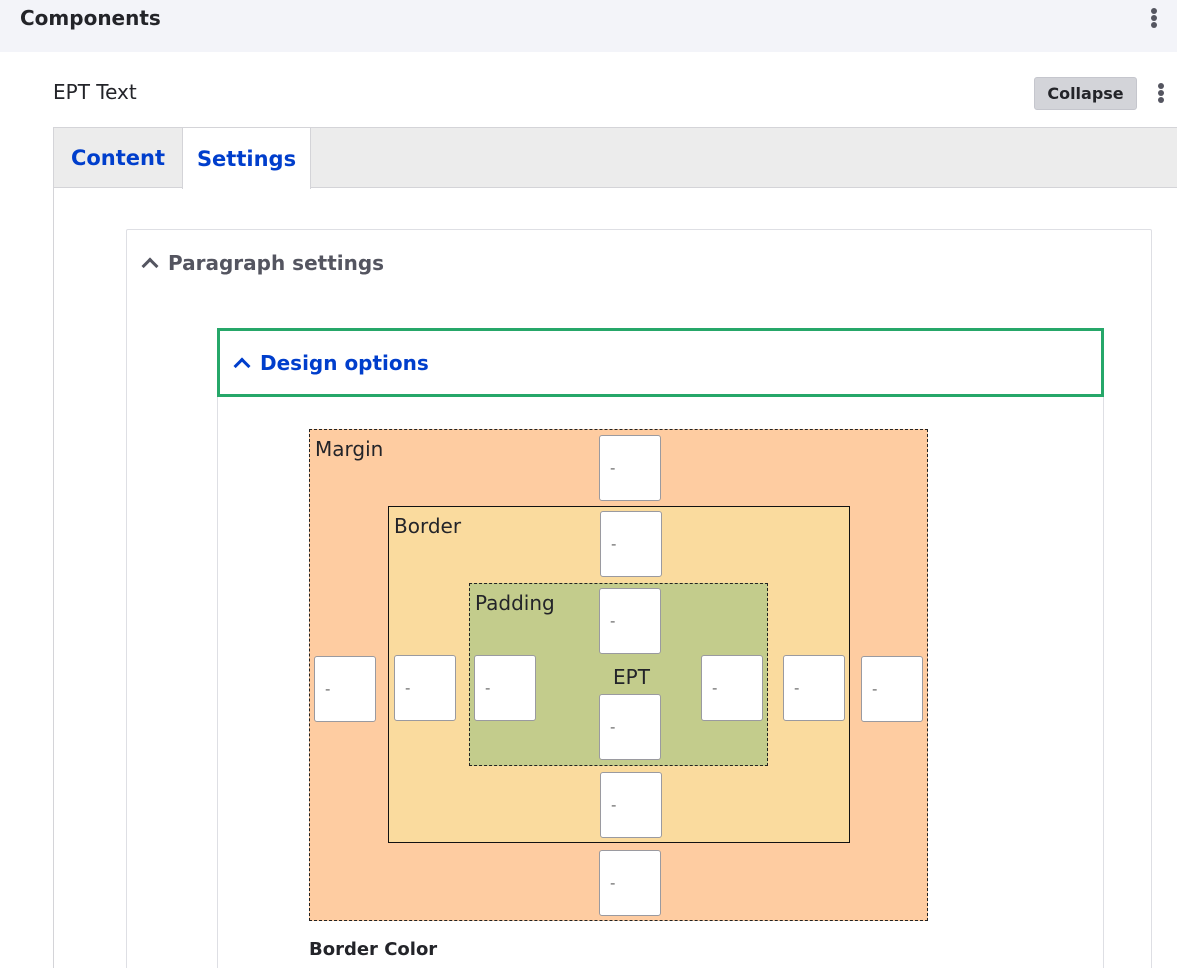 This screenshot has height=968, width=1177. What do you see at coordinates (615, 158) in the screenshot?
I see `tabs-bar: Content Settings` at bounding box center [615, 158].